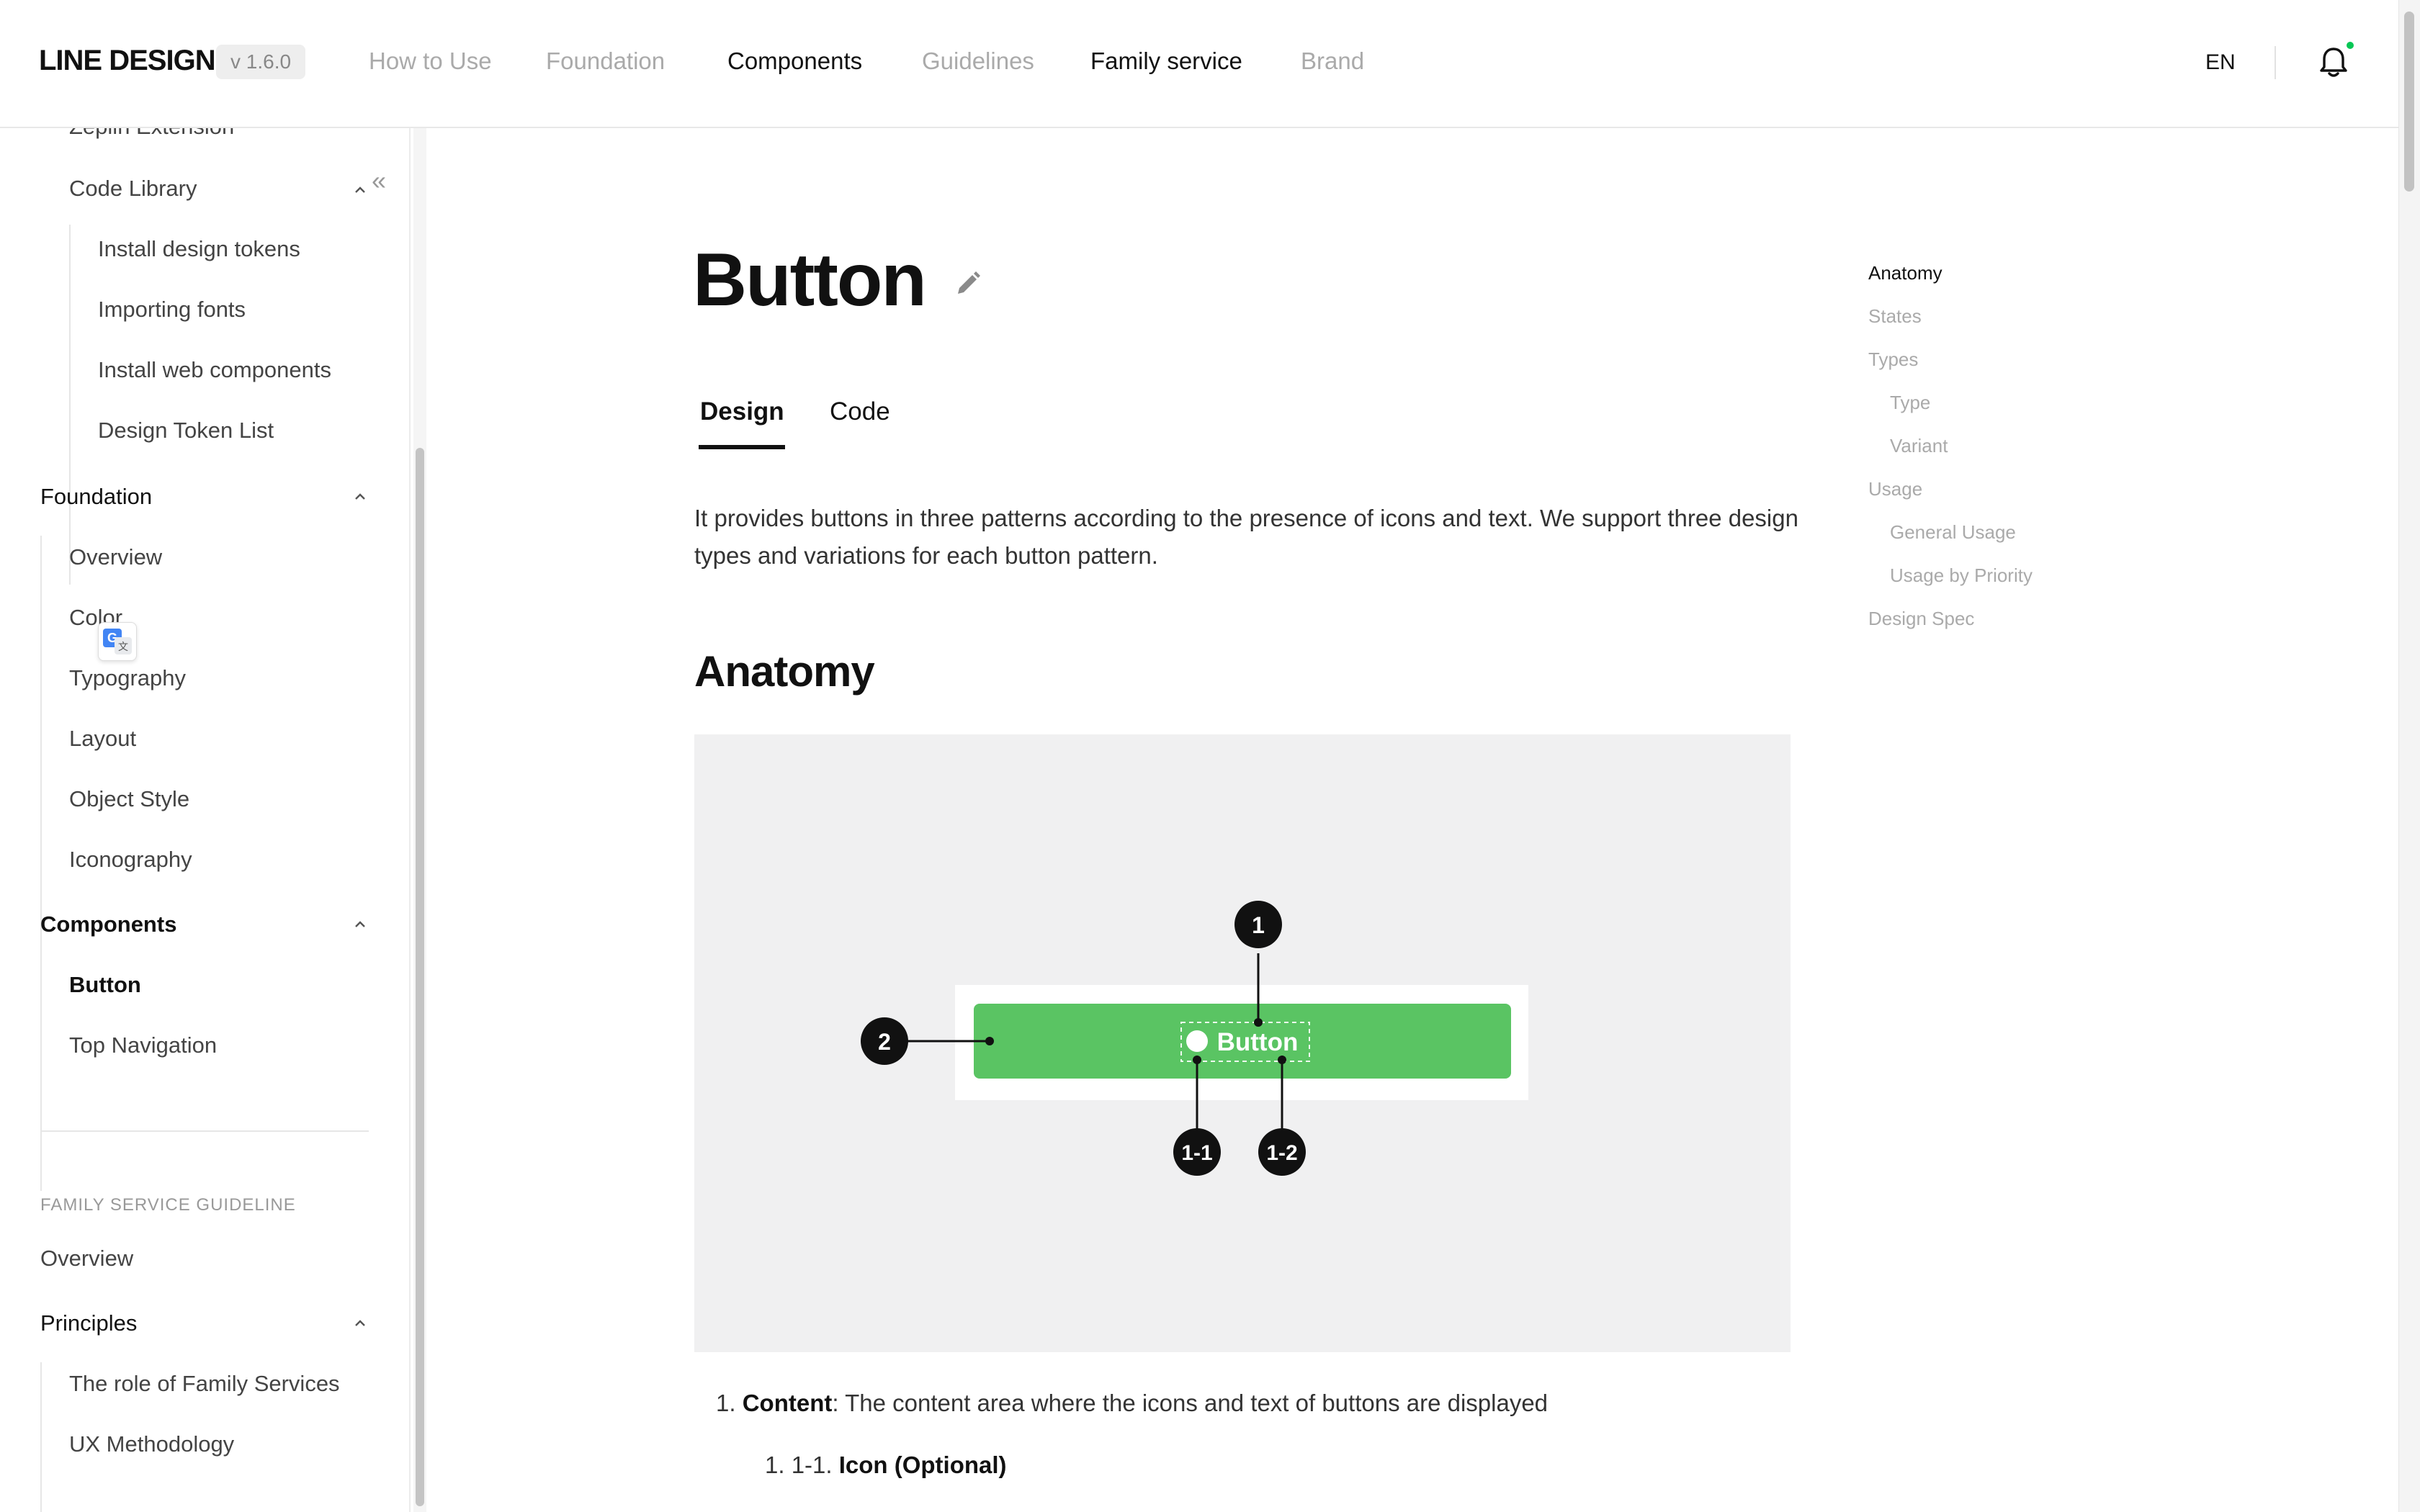  I want to click on nav-components: Components, so click(794, 61).